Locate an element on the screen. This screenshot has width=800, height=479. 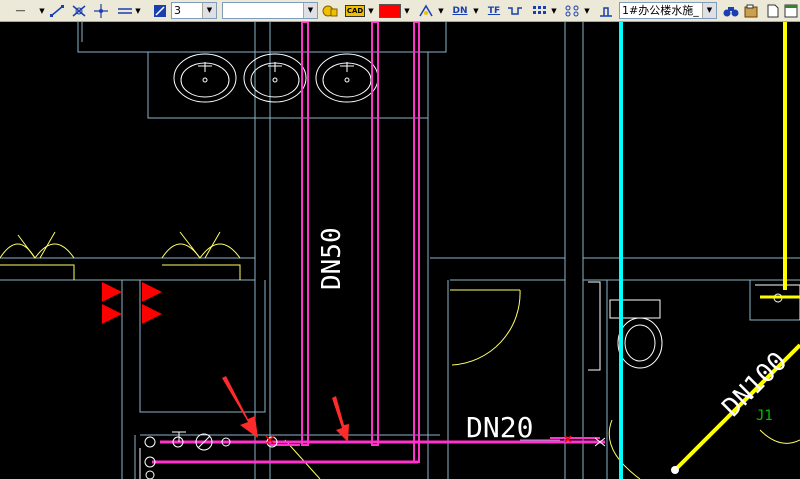
binoculars-icon is located at coordinates (731, 11).